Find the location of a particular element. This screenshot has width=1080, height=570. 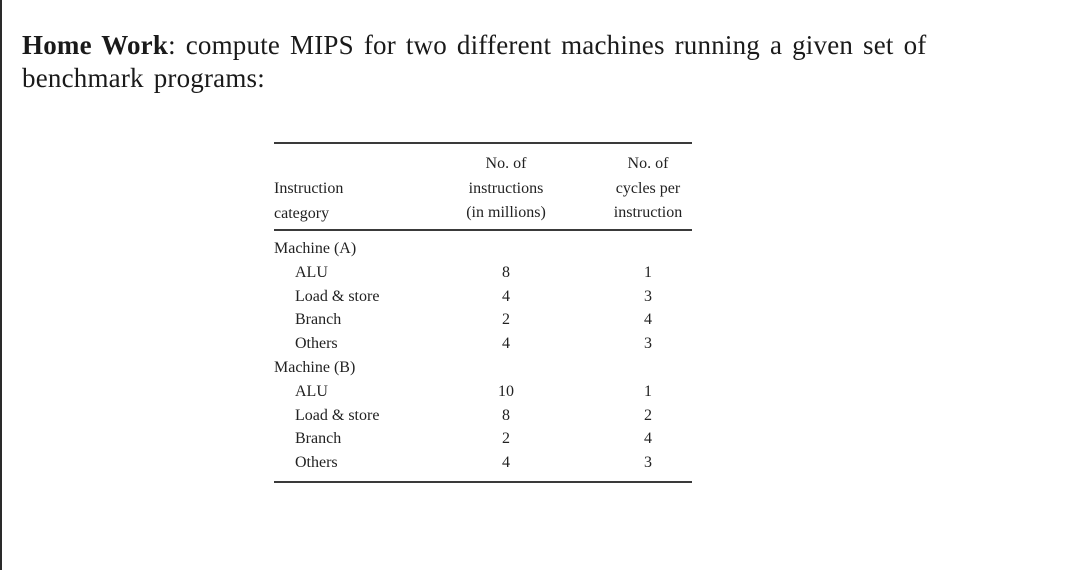

header-line: Instruction is located at coordinates (309, 188).